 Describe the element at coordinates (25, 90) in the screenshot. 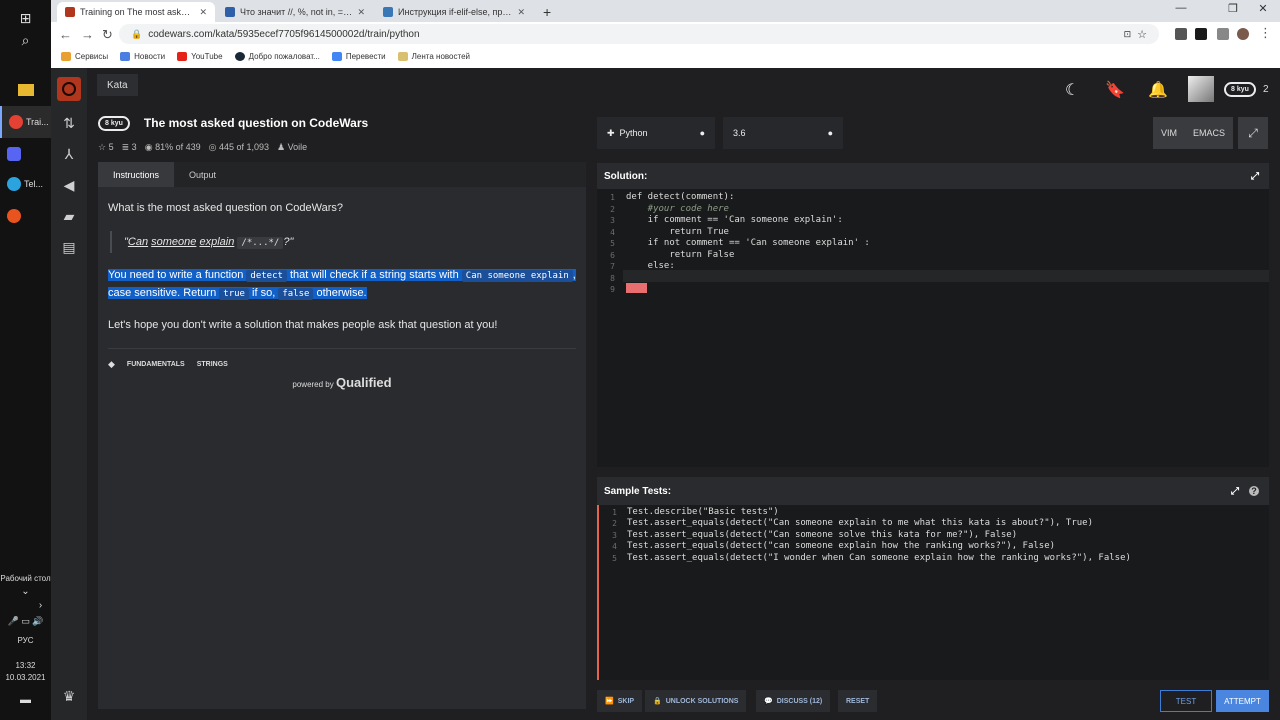

I see `file-explorer-icon` at that location.